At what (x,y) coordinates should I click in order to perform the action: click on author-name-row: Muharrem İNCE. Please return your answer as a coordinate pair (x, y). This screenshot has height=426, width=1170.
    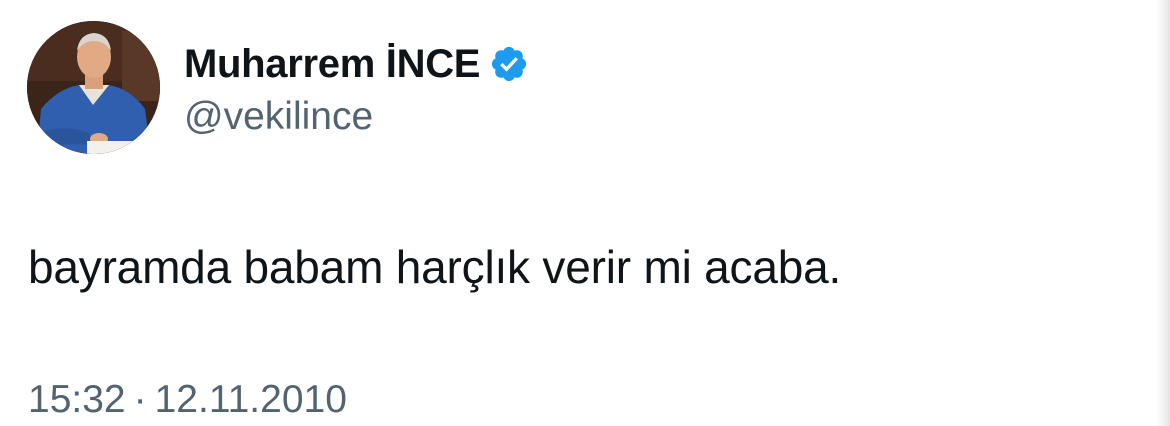
    Looking at the image, I should click on (356, 64).